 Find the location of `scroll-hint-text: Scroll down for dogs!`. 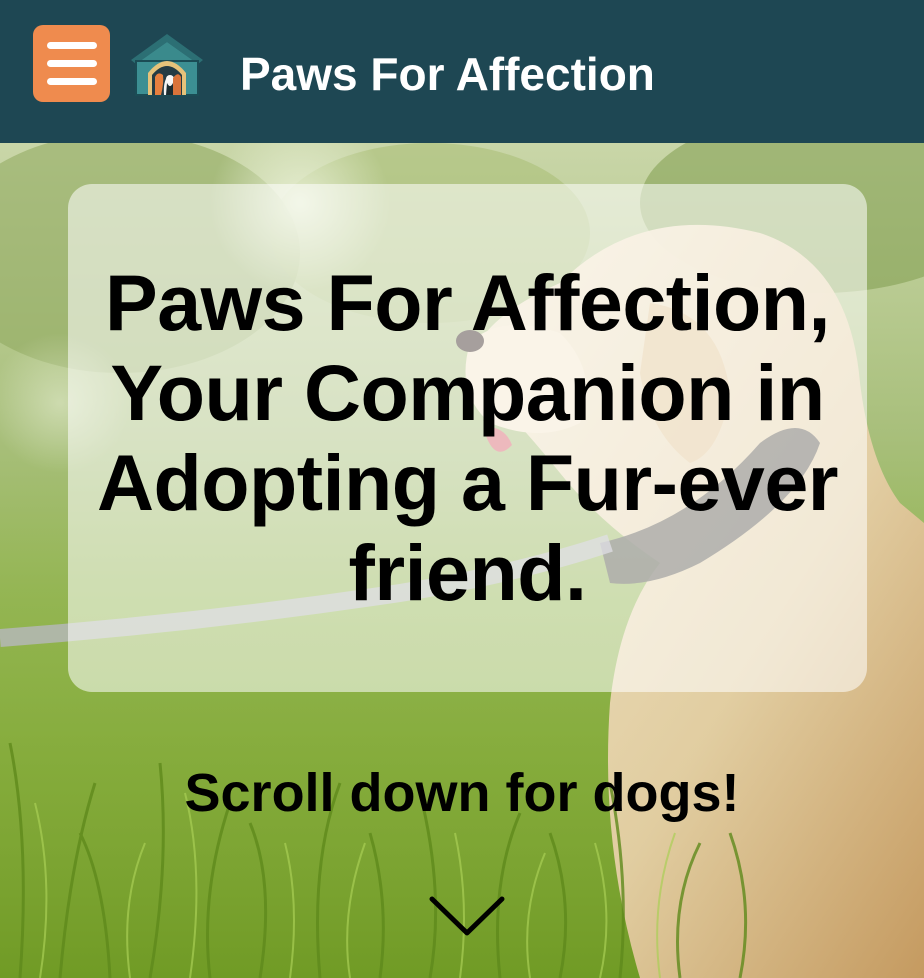

scroll-hint-text: Scroll down for dogs! is located at coordinates (462, 793).